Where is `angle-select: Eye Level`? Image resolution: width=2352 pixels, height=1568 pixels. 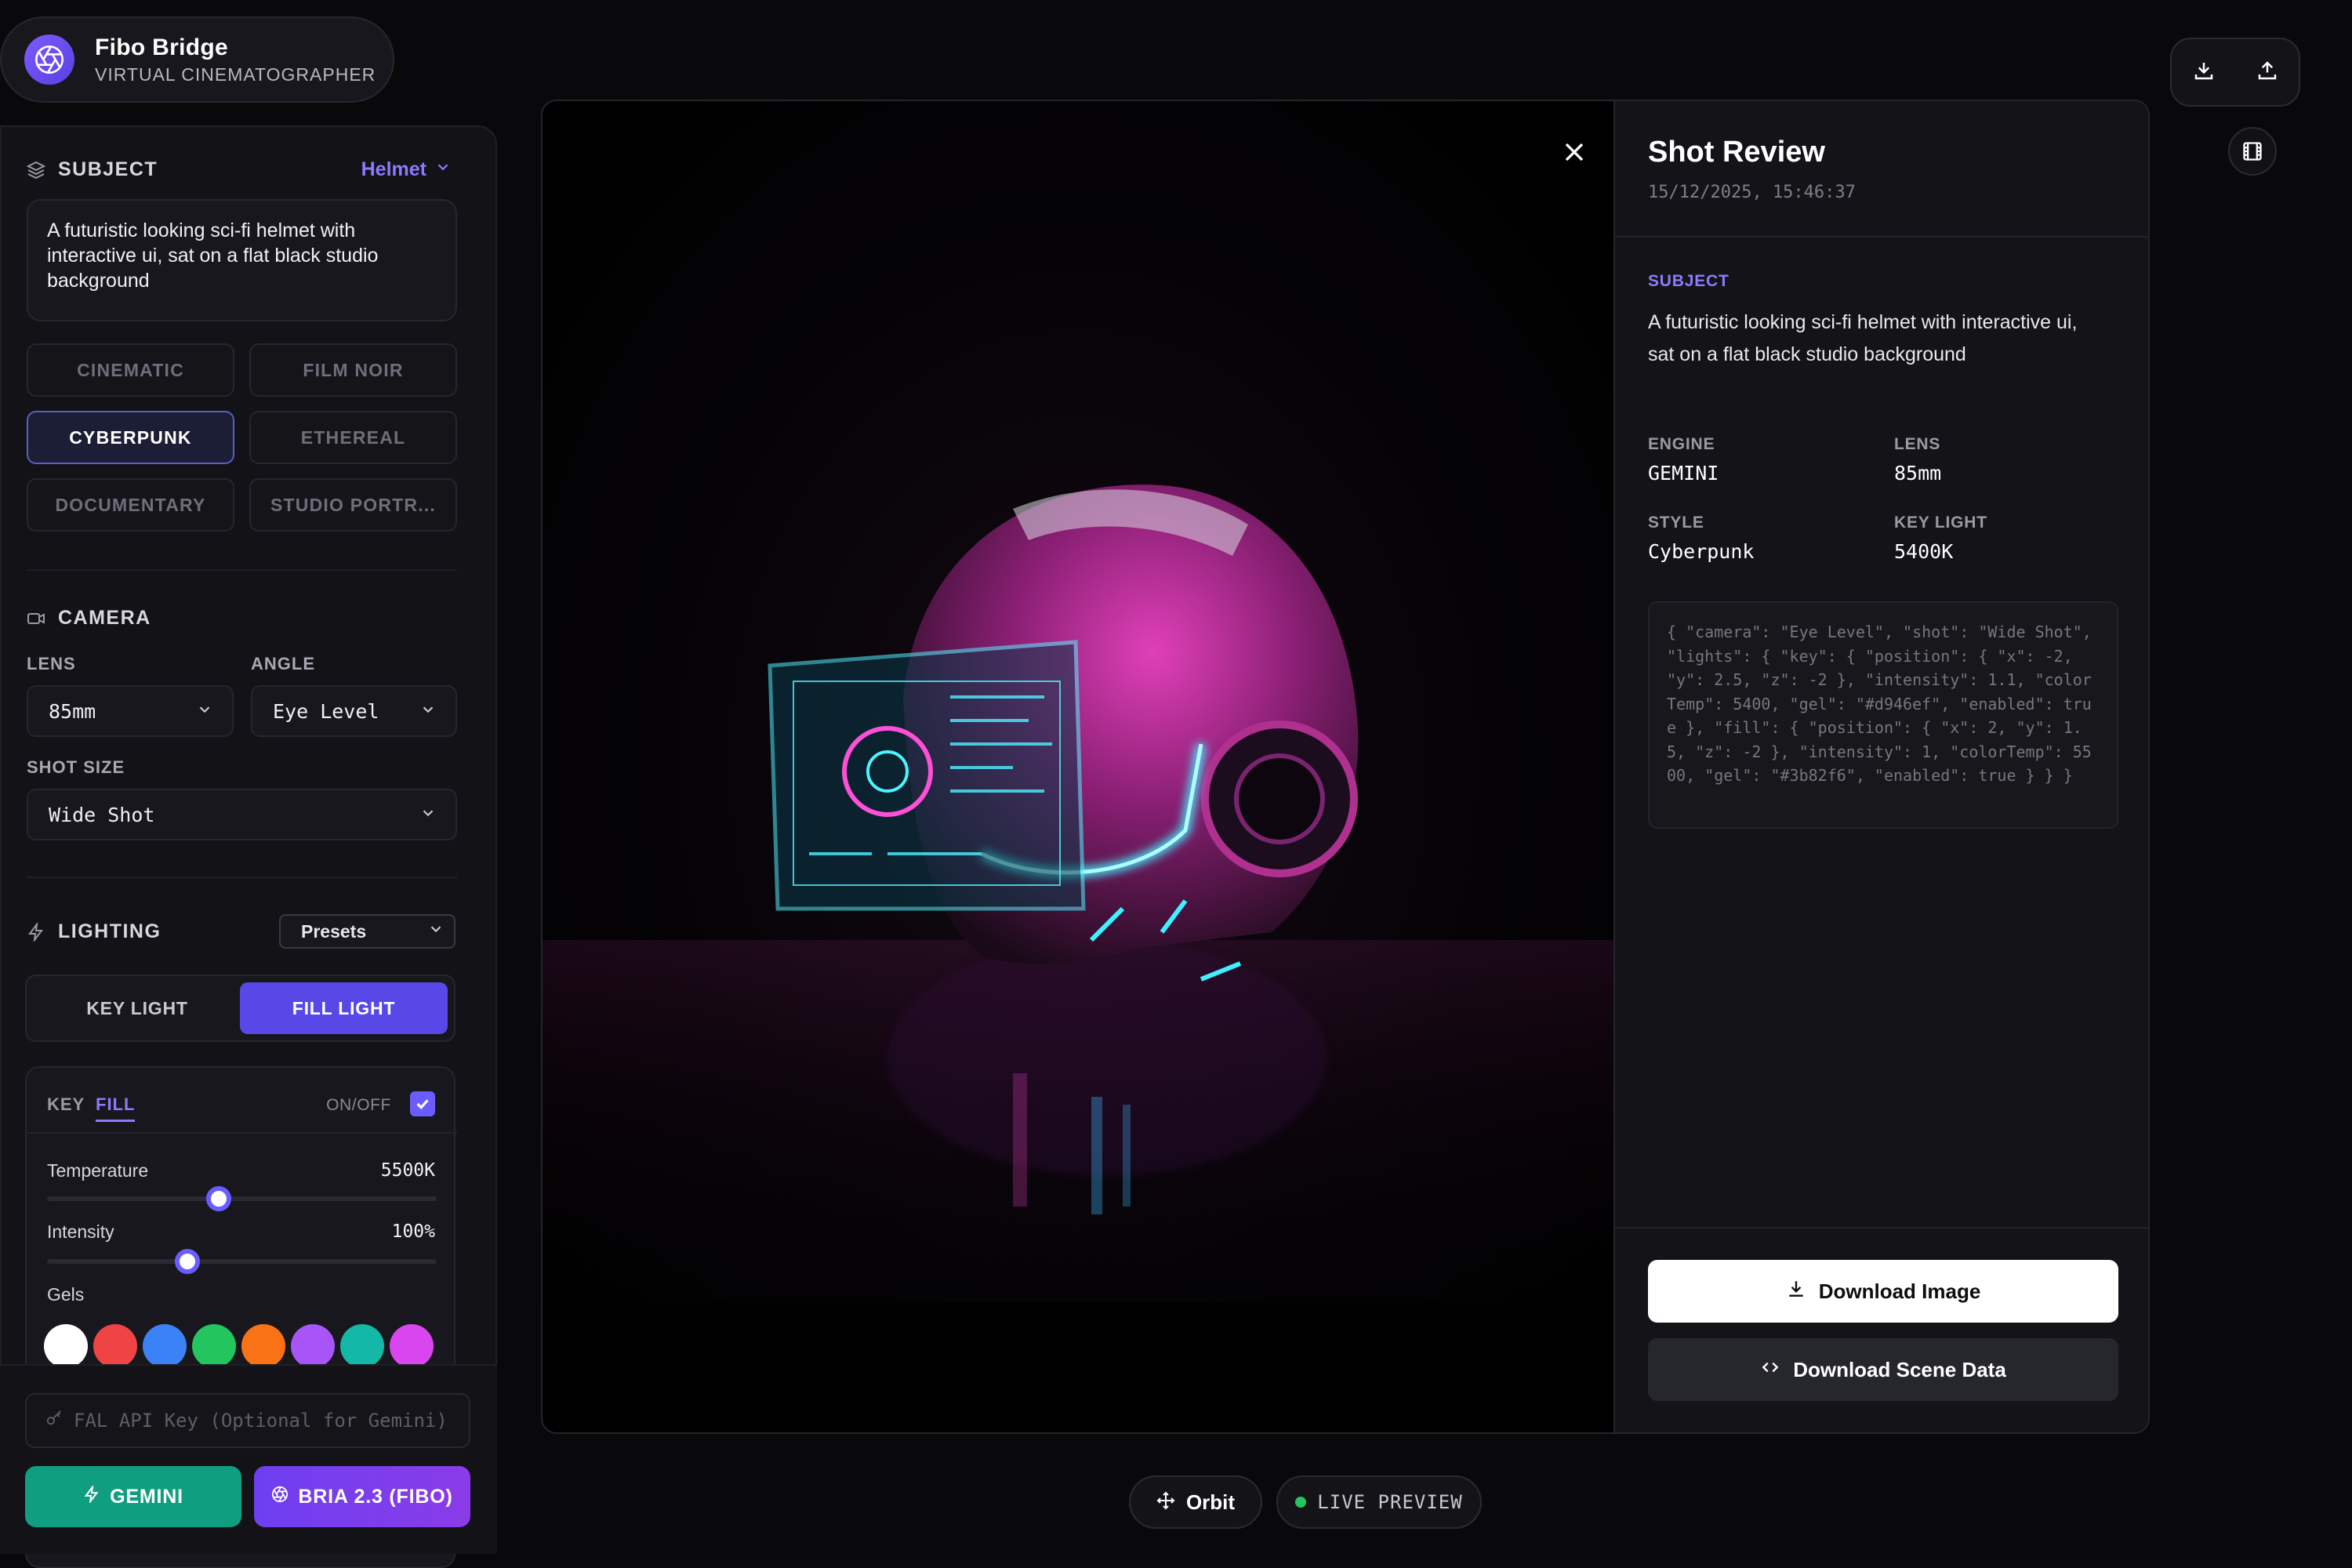 angle-select: Eye Level is located at coordinates (354, 711).